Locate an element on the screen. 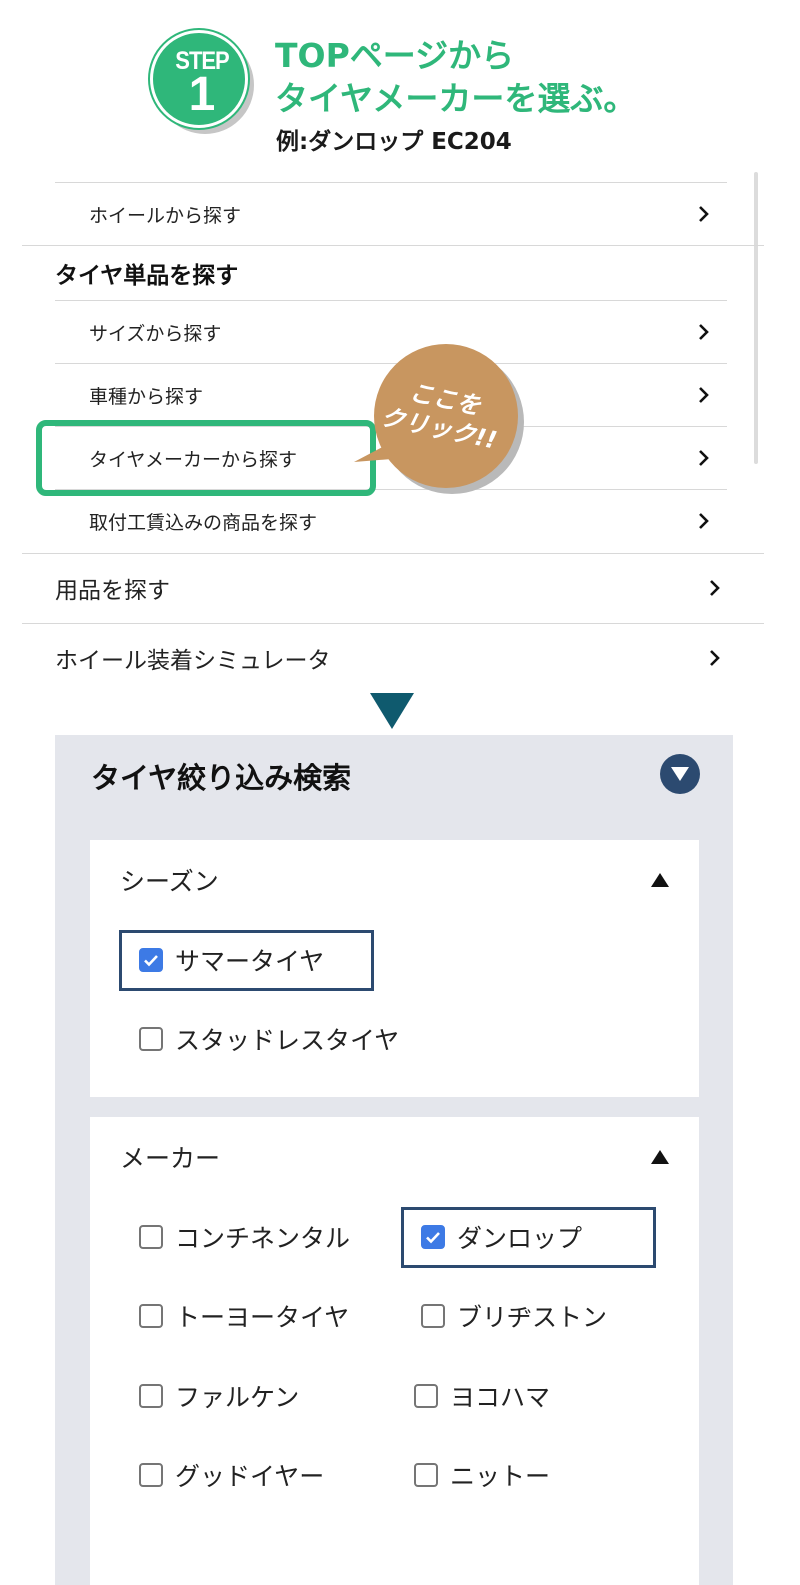 The image size is (800, 1585). maker-option-goodyear: グッドイヤー is located at coordinates (231, 1475).